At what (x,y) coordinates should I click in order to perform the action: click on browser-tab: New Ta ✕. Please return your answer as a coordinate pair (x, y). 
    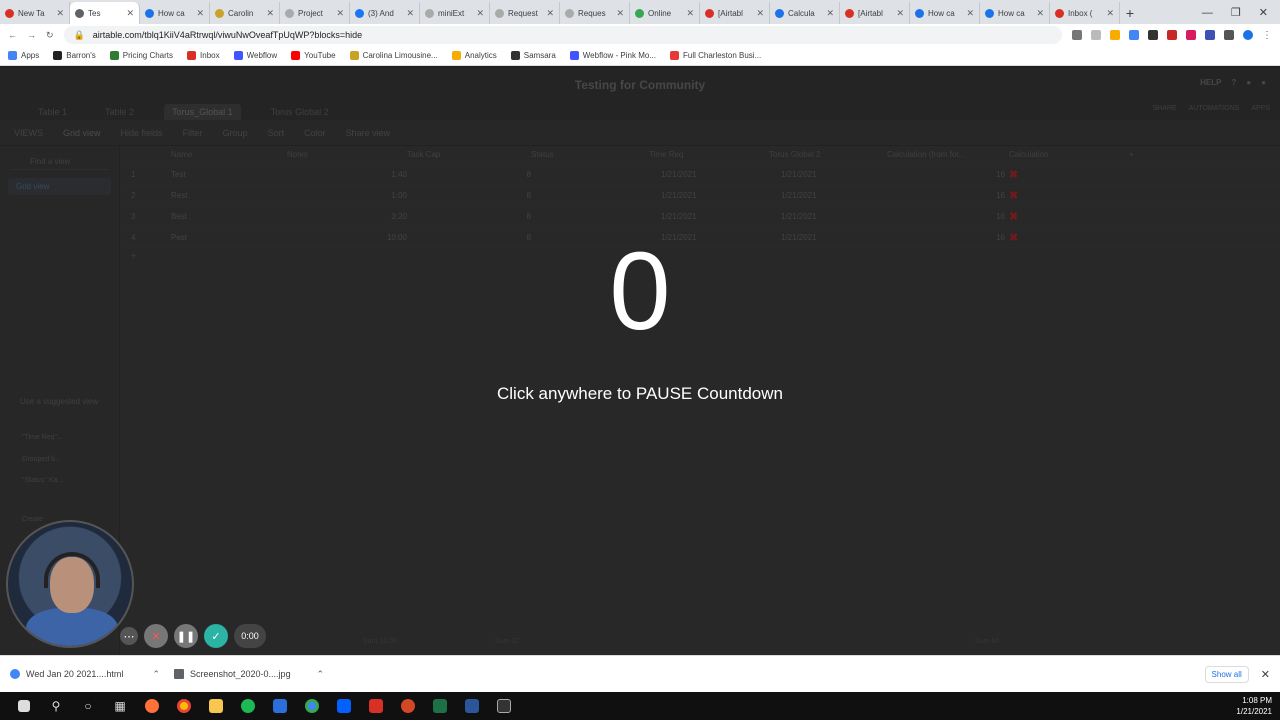
    Looking at the image, I should click on (35, 13).